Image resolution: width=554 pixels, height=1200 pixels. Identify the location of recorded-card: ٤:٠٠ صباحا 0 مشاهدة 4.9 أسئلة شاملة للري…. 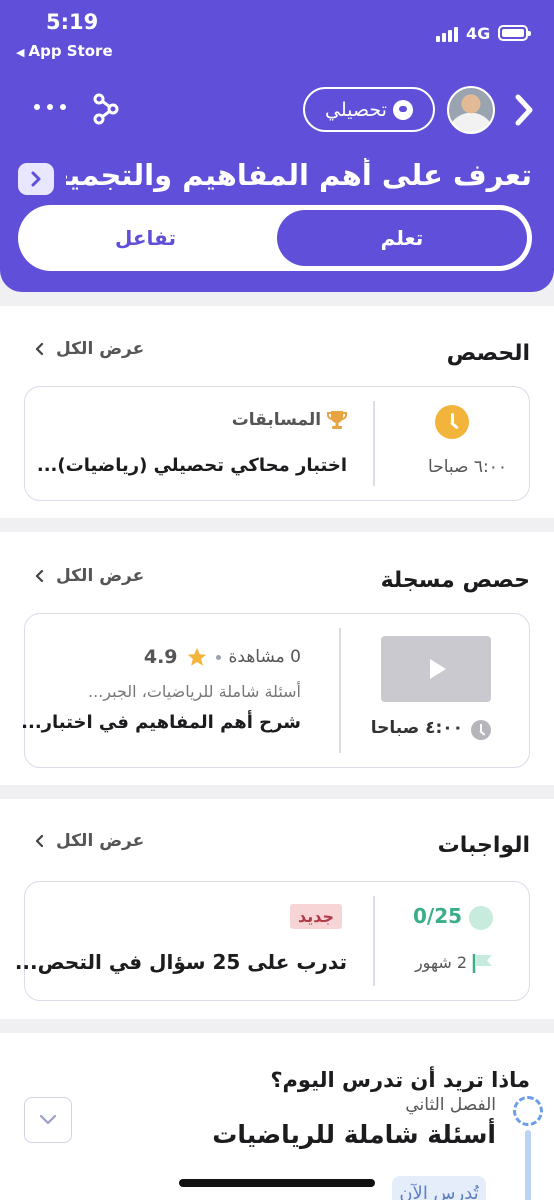
(275, 690).